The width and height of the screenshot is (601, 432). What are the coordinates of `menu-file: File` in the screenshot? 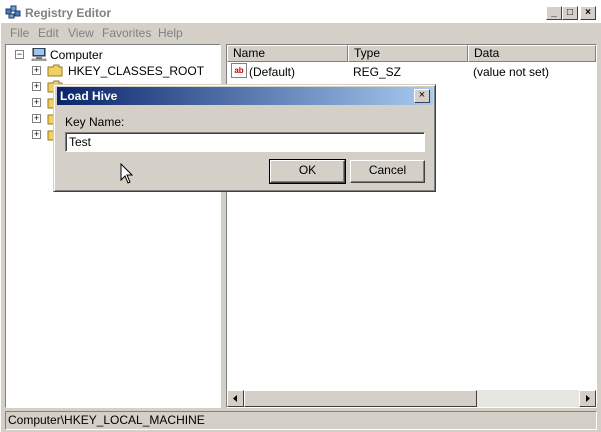 It's located at (19, 33).